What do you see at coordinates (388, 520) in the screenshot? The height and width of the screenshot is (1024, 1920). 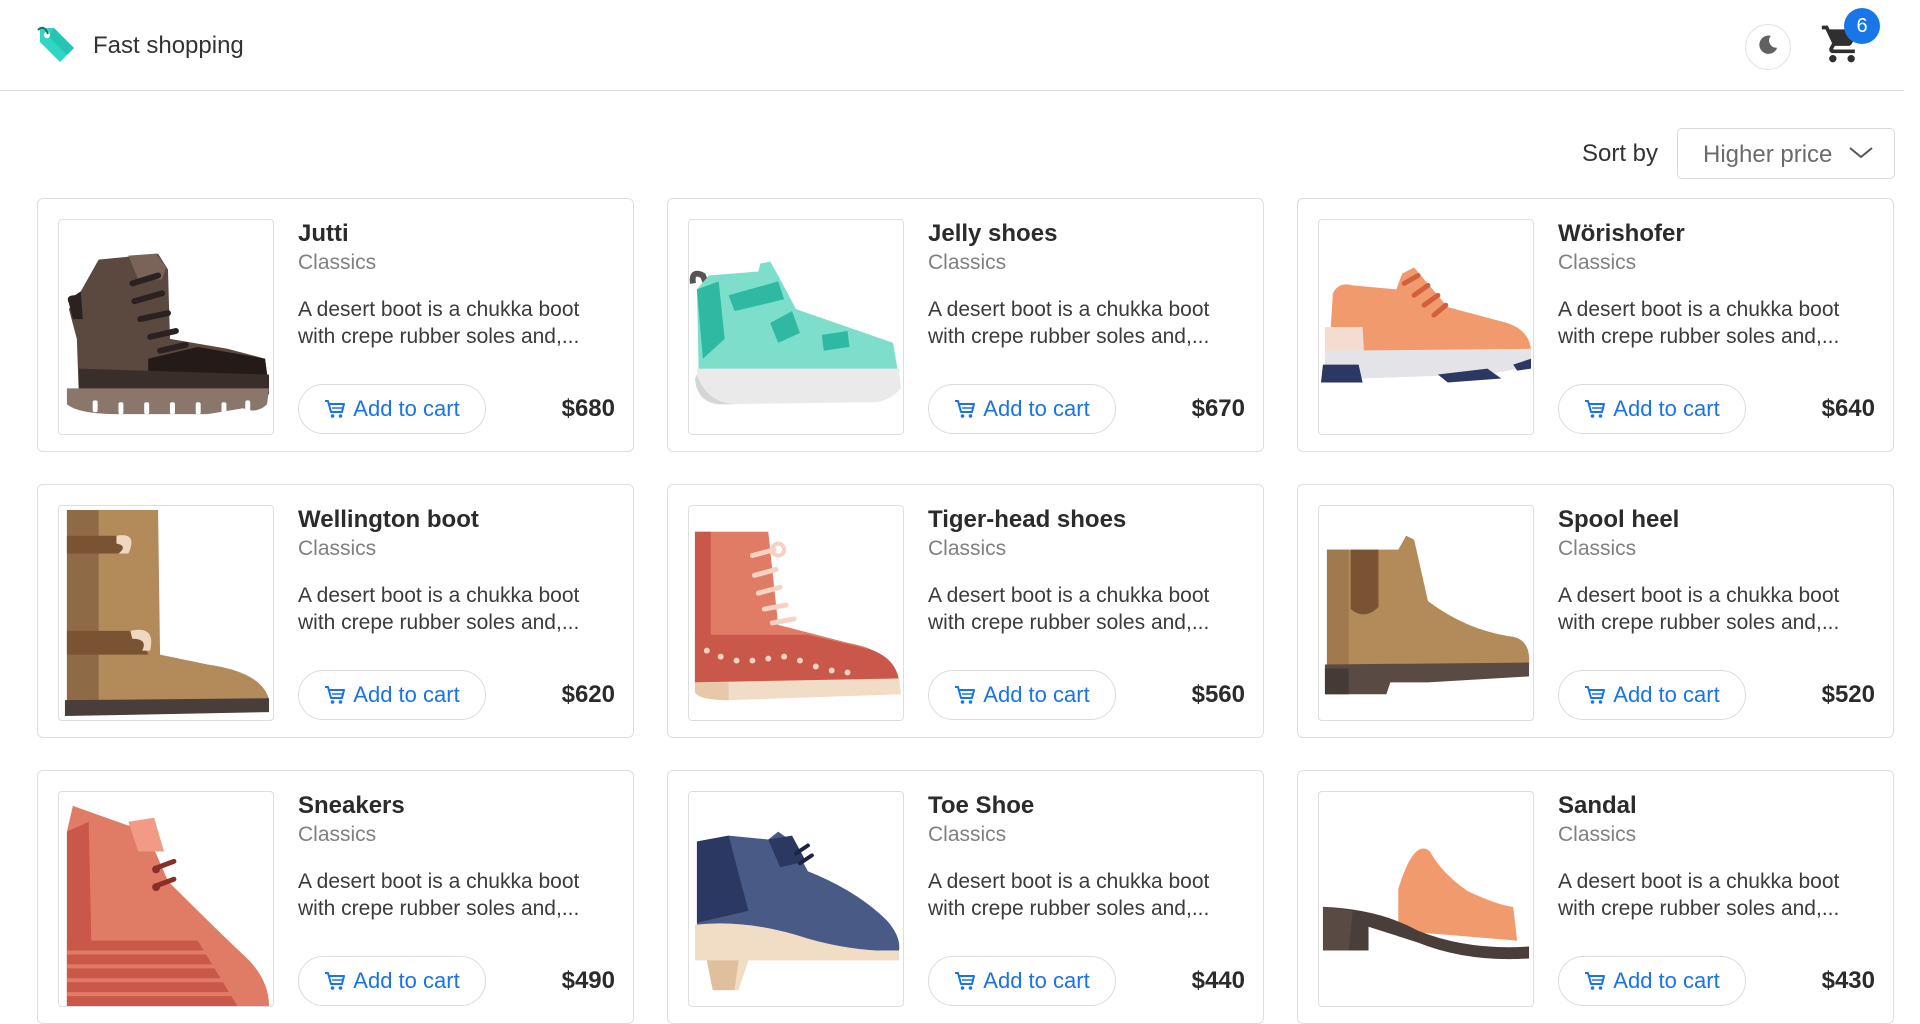 I see `product-name: Wellington boot` at bounding box center [388, 520].